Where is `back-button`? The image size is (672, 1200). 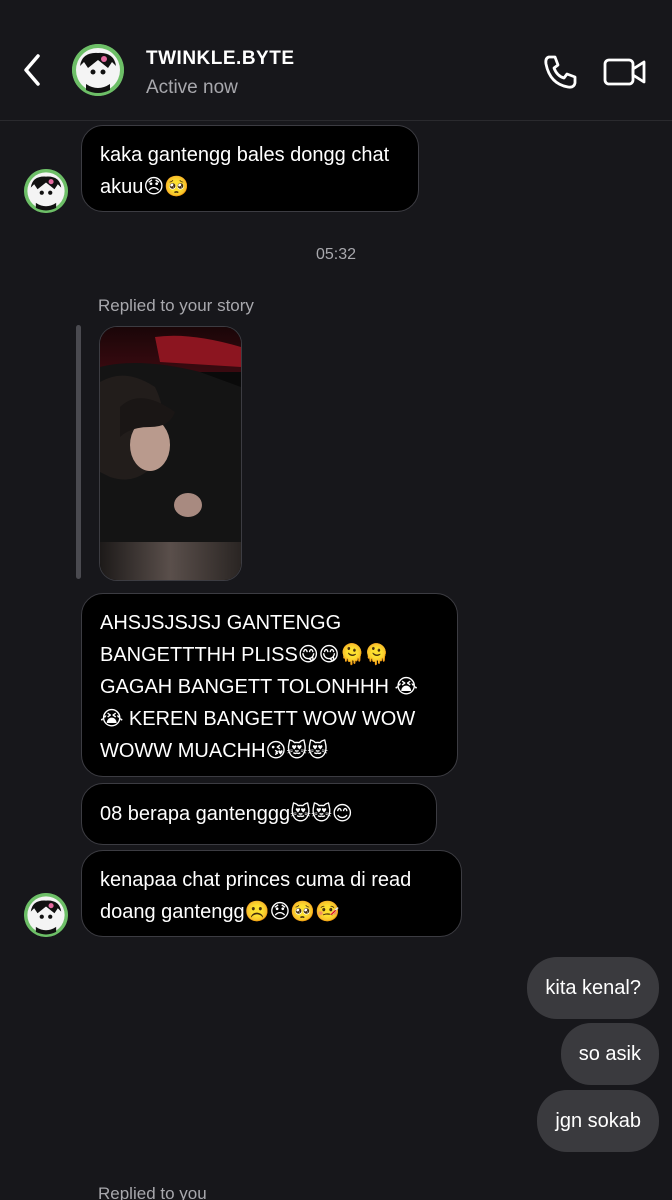
back-button is located at coordinates (33, 70).